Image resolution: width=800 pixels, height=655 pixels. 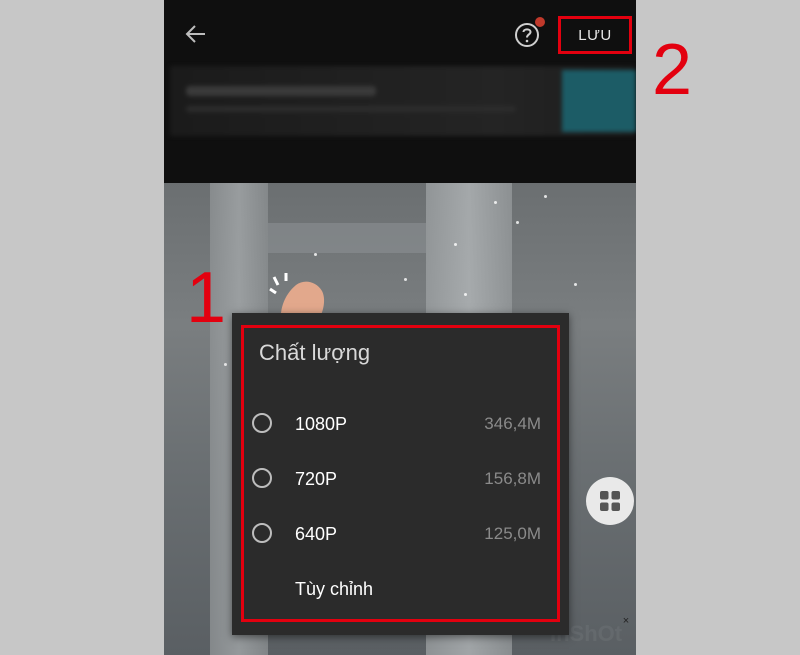 What do you see at coordinates (321, 424) in the screenshot?
I see `option-label: 1080P` at bounding box center [321, 424].